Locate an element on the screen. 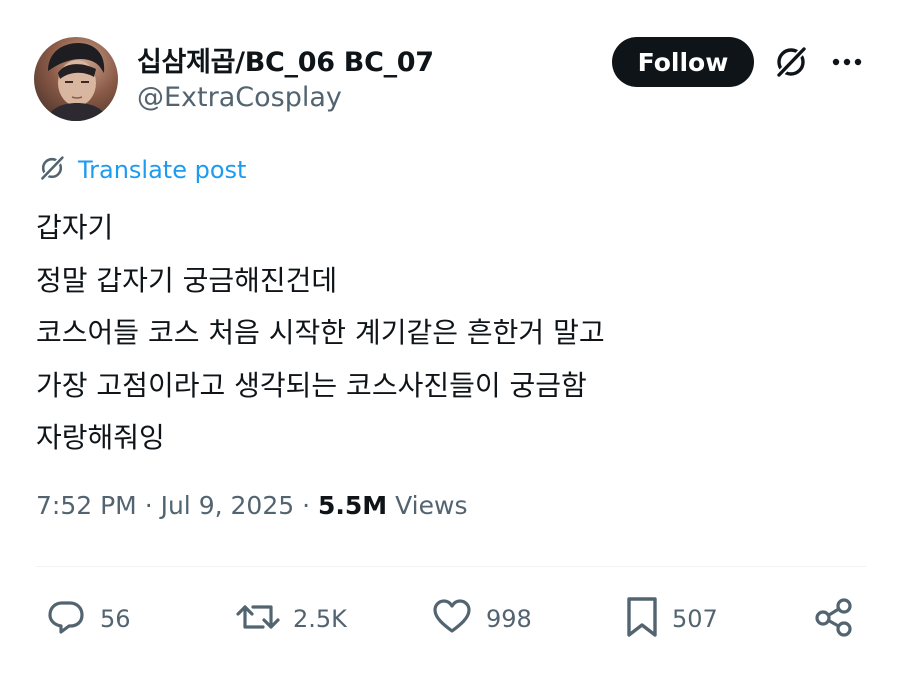  post-line: 정말 갑자기 궁금해진건데 is located at coordinates (187, 280).